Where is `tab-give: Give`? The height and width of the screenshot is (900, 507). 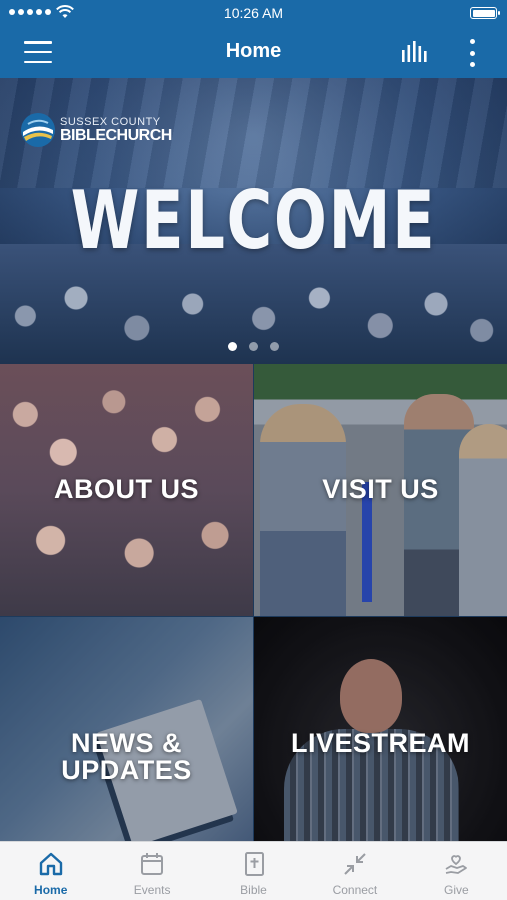 tab-give: Give is located at coordinates (456, 871).